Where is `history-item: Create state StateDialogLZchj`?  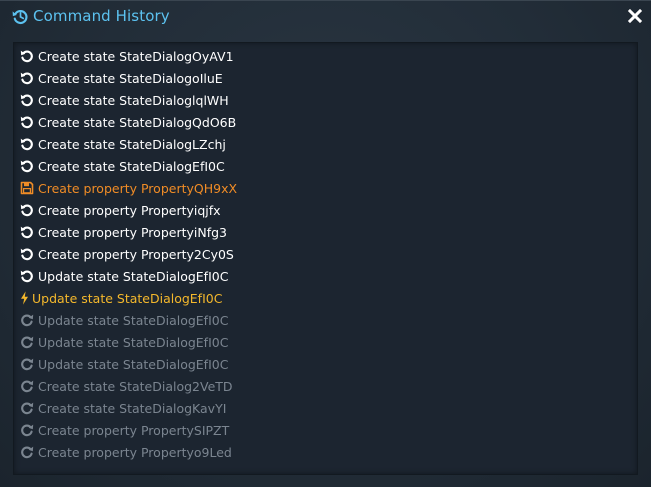 history-item: Create state StateDialogLZchj is located at coordinates (128, 144).